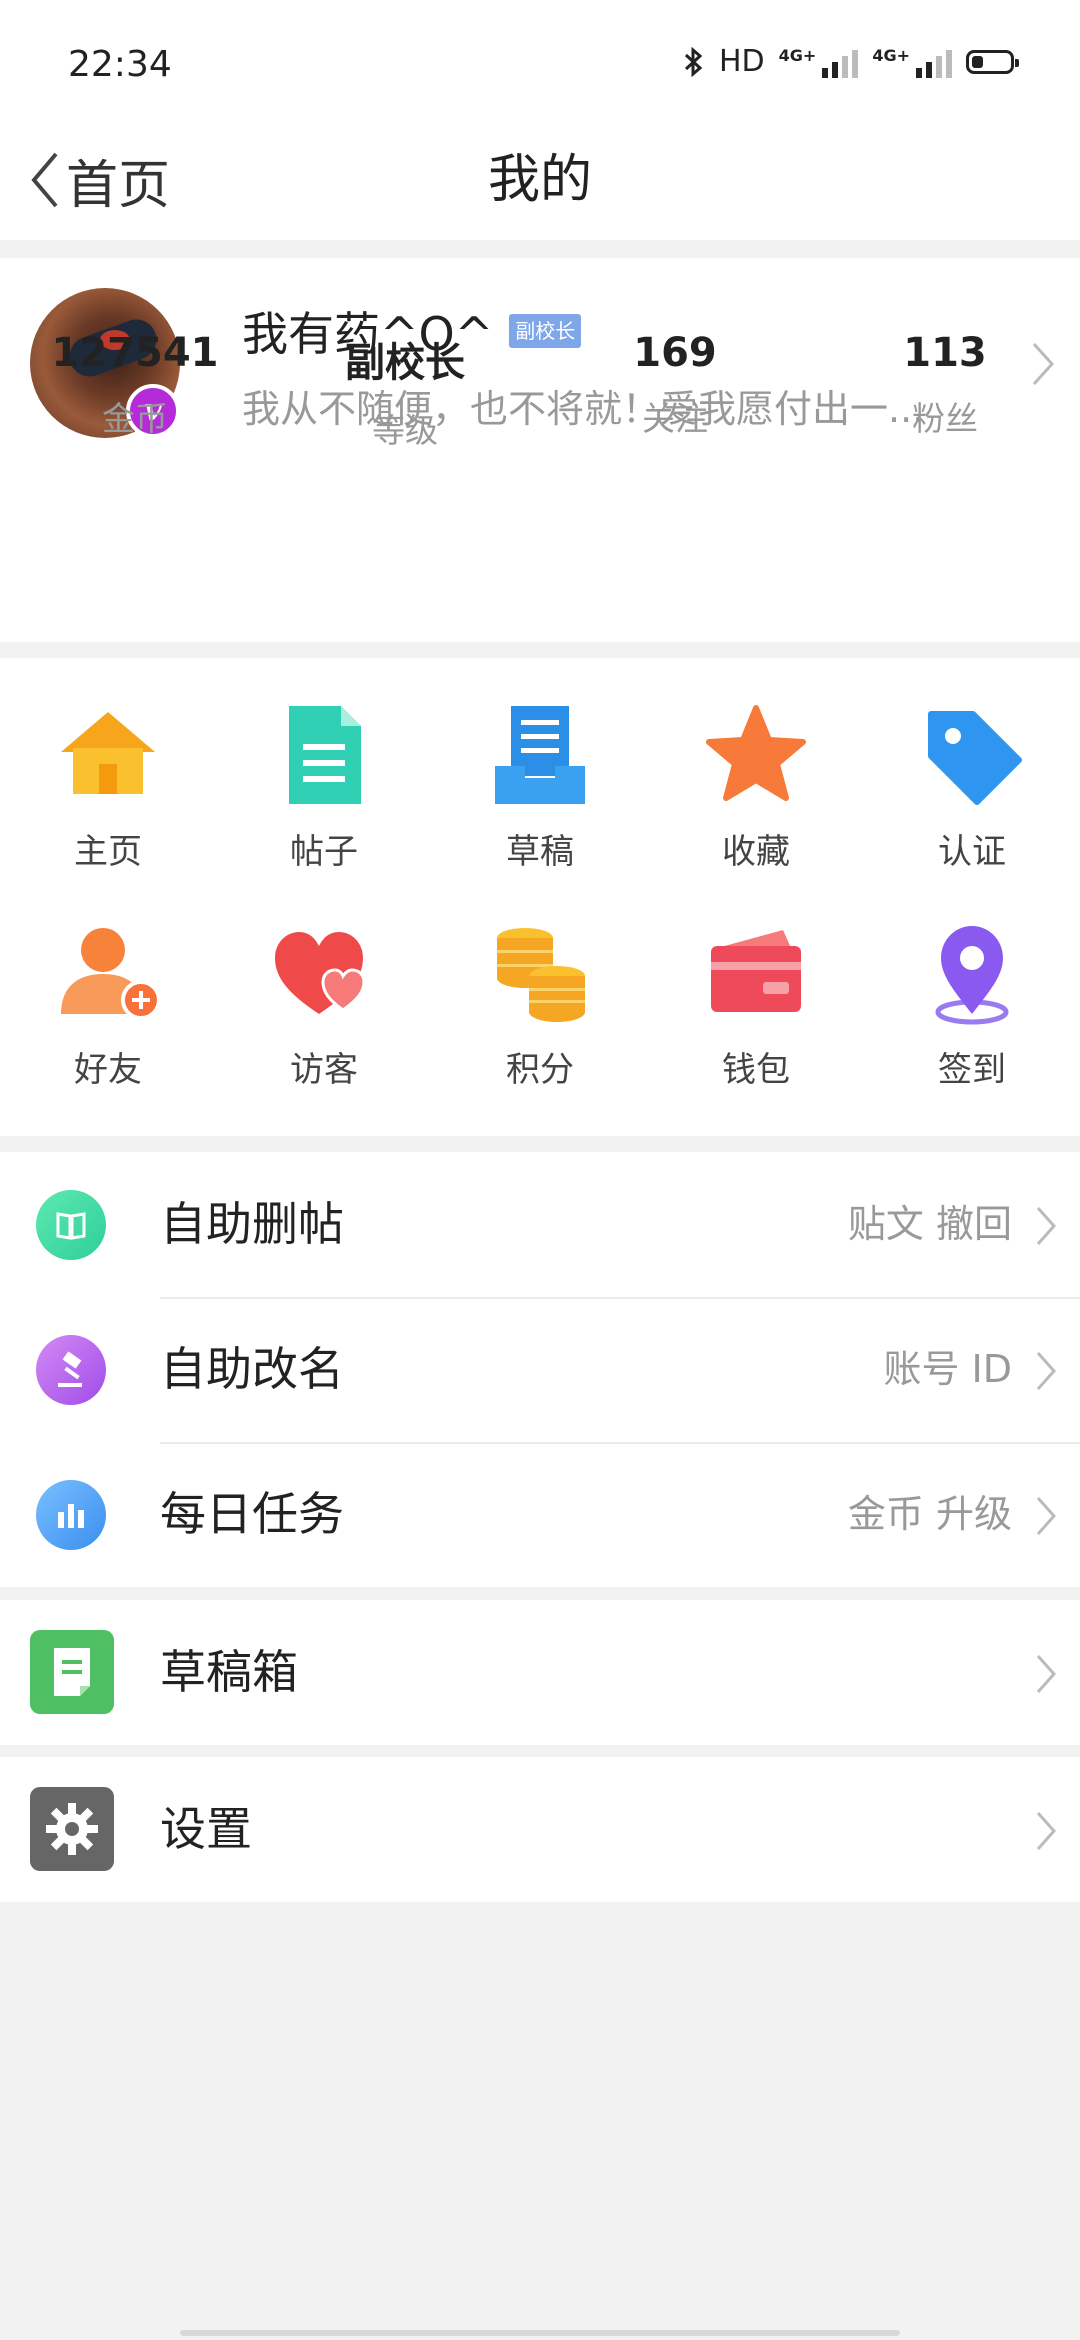  I want to click on tag-icon, so click(972, 755).